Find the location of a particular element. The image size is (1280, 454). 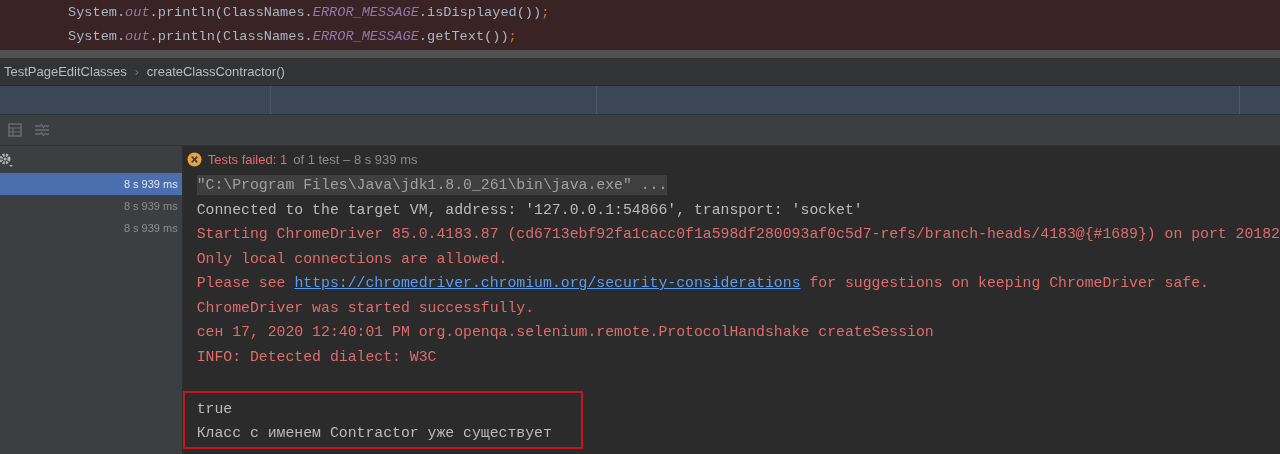

code-line: System.out.println(ClassNames.ERROR_MESSAGE.getText()); is located at coordinates (293, 37).